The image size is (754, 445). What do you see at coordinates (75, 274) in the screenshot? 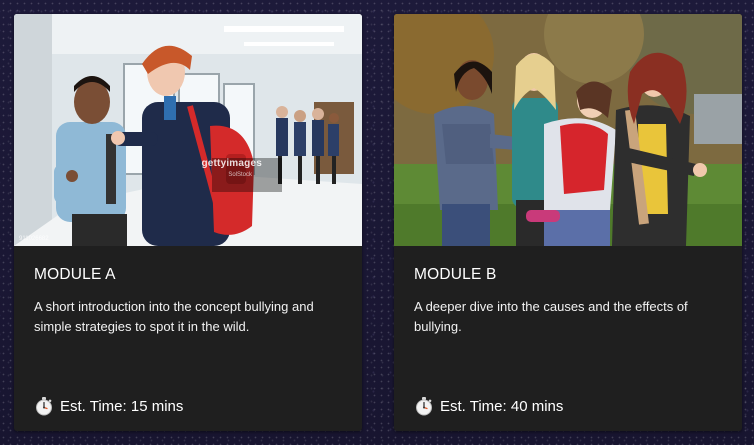
I see `module-title: MODULE A` at bounding box center [75, 274].